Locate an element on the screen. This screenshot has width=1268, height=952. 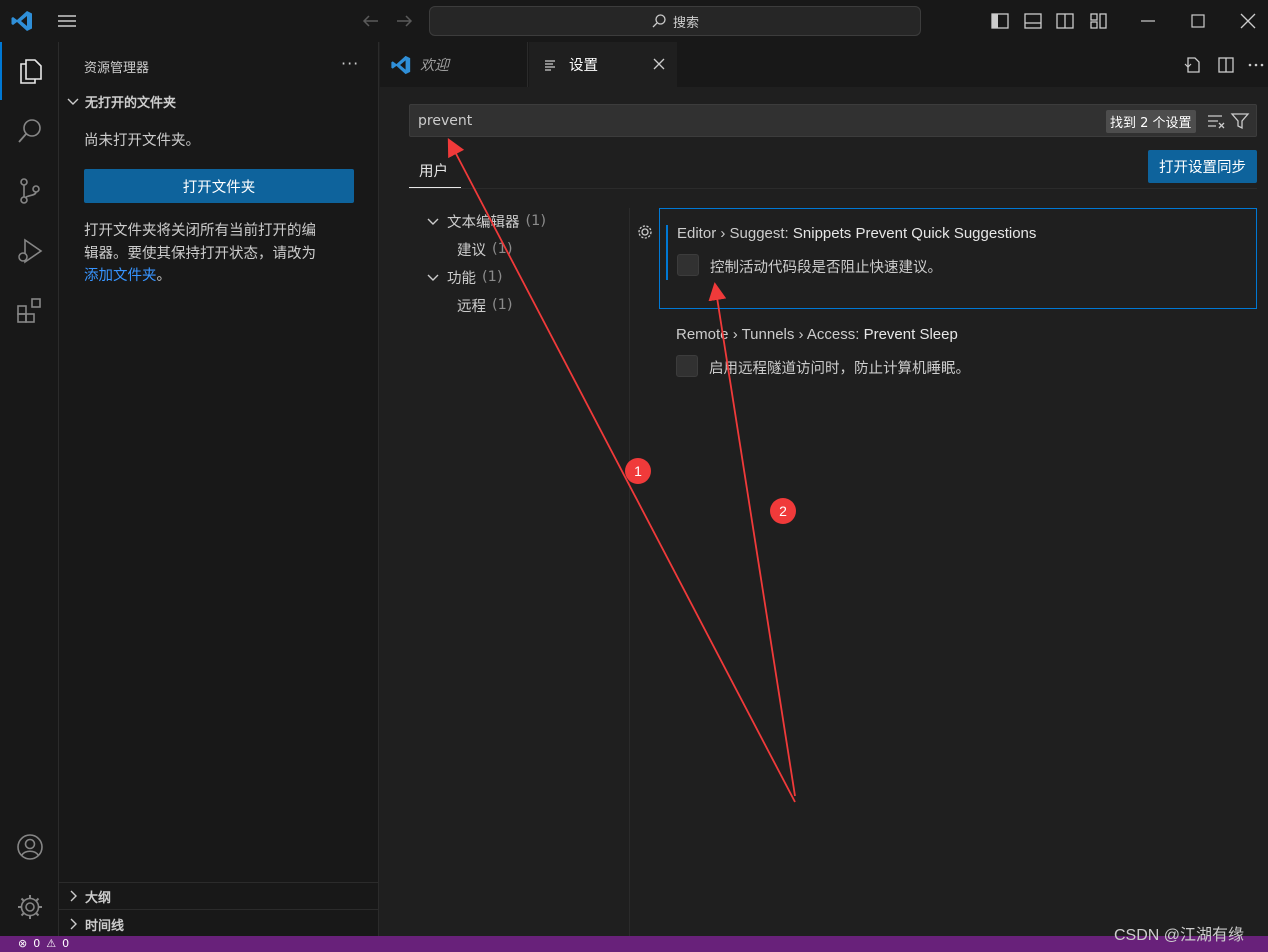
section-title: 无打开的文件夹 is located at coordinates (131, 103).